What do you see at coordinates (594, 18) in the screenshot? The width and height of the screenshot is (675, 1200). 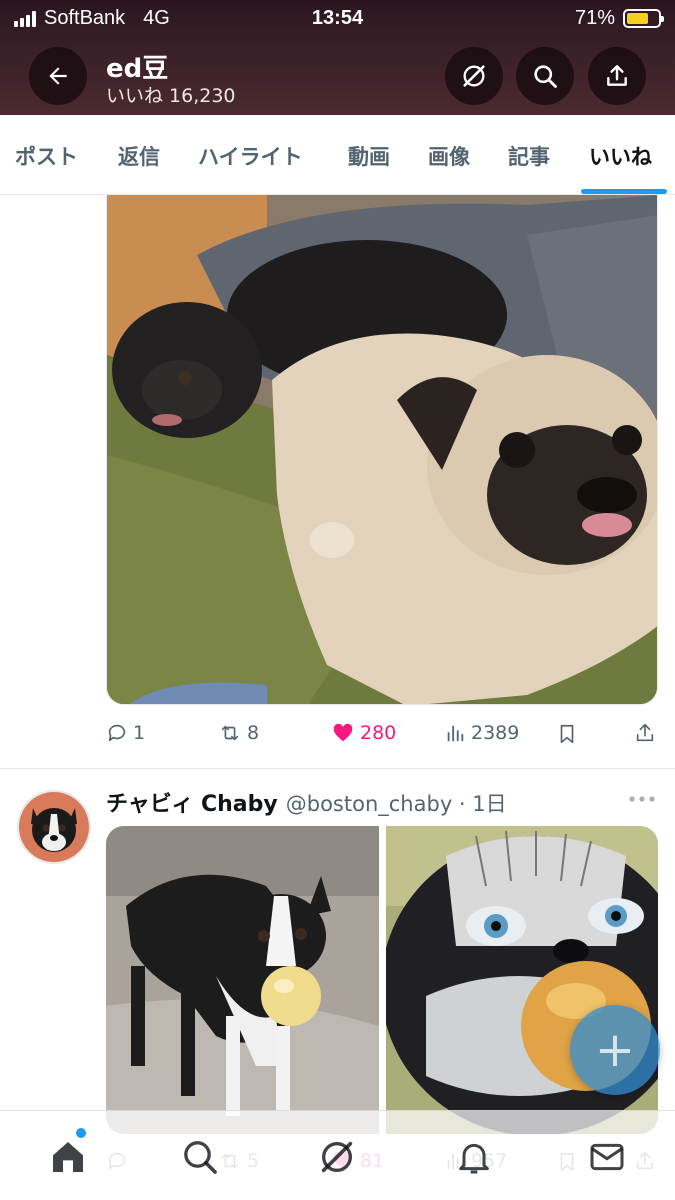 I see `battery-percent: 71%` at bounding box center [594, 18].